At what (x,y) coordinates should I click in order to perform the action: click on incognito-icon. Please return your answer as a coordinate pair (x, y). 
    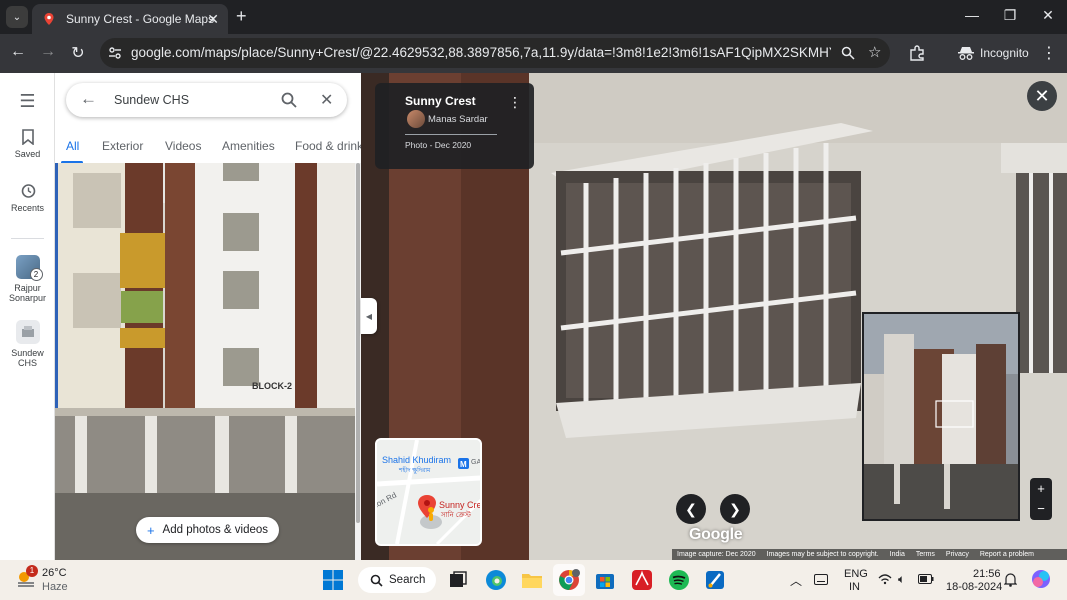
    Looking at the image, I should click on (966, 53).